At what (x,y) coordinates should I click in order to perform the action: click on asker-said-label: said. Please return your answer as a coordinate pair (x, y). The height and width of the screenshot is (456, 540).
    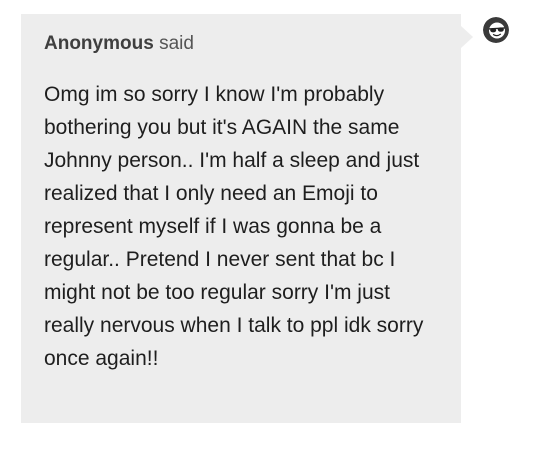
    Looking at the image, I should click on (176, 43).